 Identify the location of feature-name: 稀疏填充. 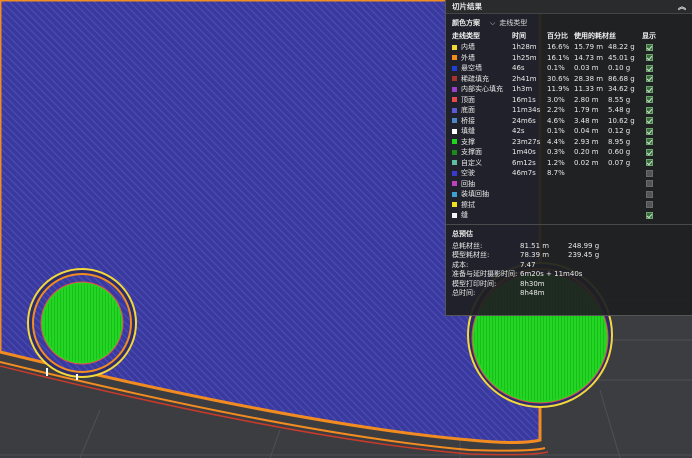
(475, 78).